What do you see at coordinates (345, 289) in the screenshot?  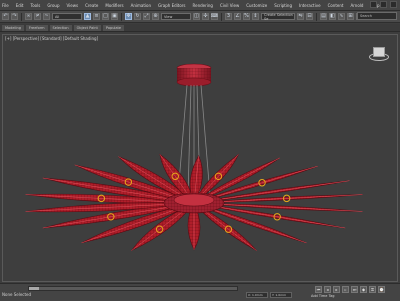 I see `next-frame-icon: ▹` at bounding box center [345, 289].